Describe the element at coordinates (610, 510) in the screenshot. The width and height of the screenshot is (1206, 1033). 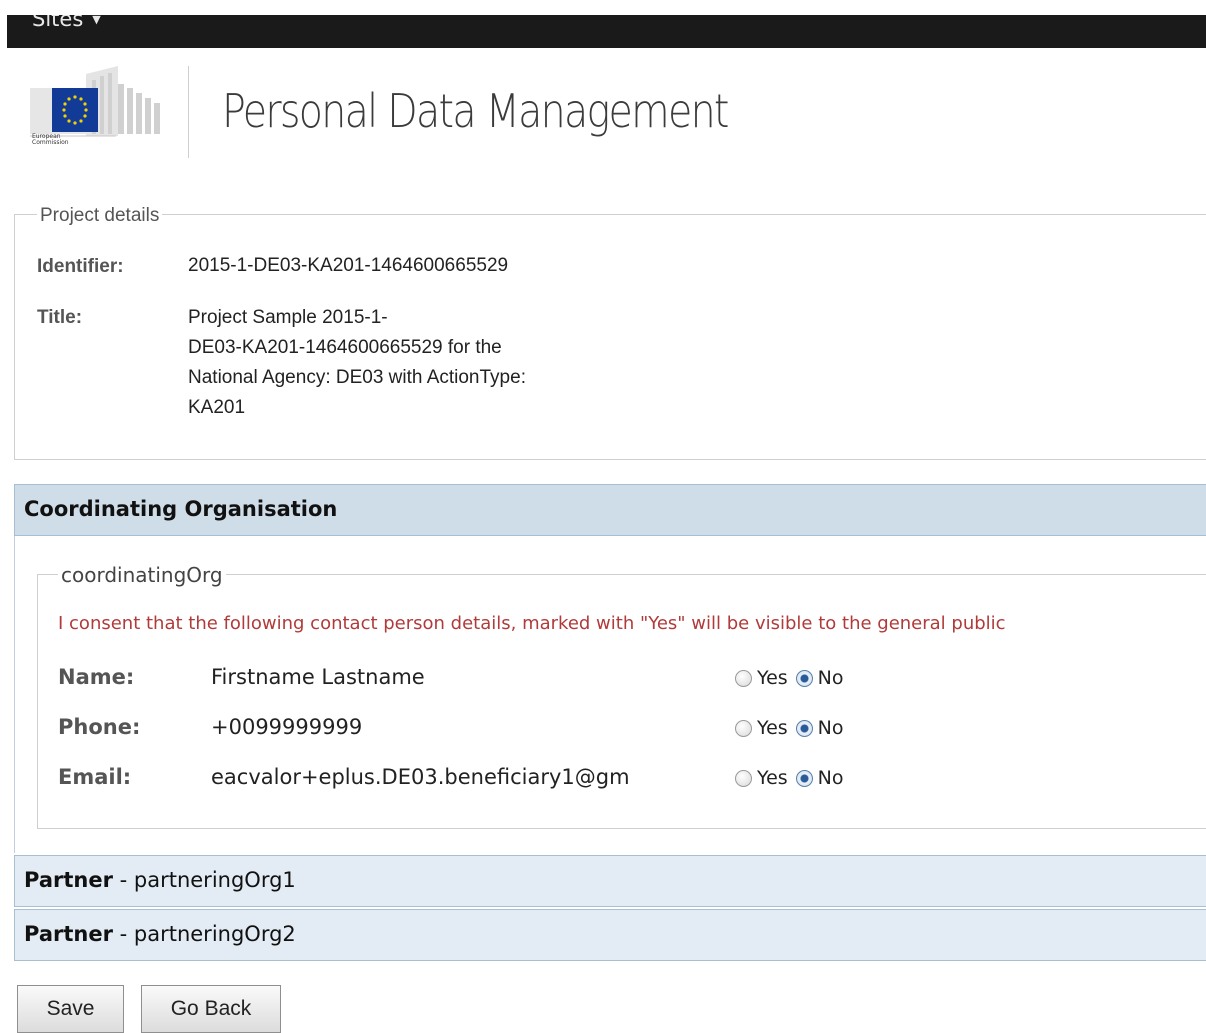
I see `coordinating-organisation-header: Coordinating Organisation` at that location.